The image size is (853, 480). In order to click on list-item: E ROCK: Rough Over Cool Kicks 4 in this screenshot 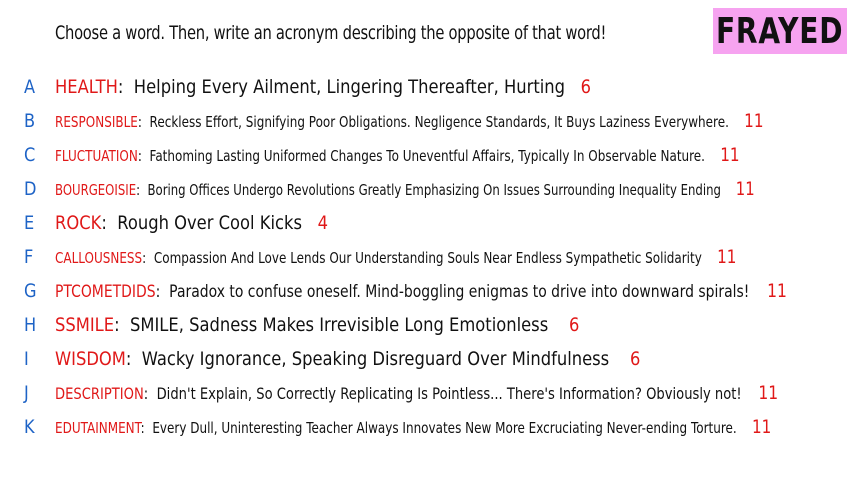, I will do `click(426, 223)`.